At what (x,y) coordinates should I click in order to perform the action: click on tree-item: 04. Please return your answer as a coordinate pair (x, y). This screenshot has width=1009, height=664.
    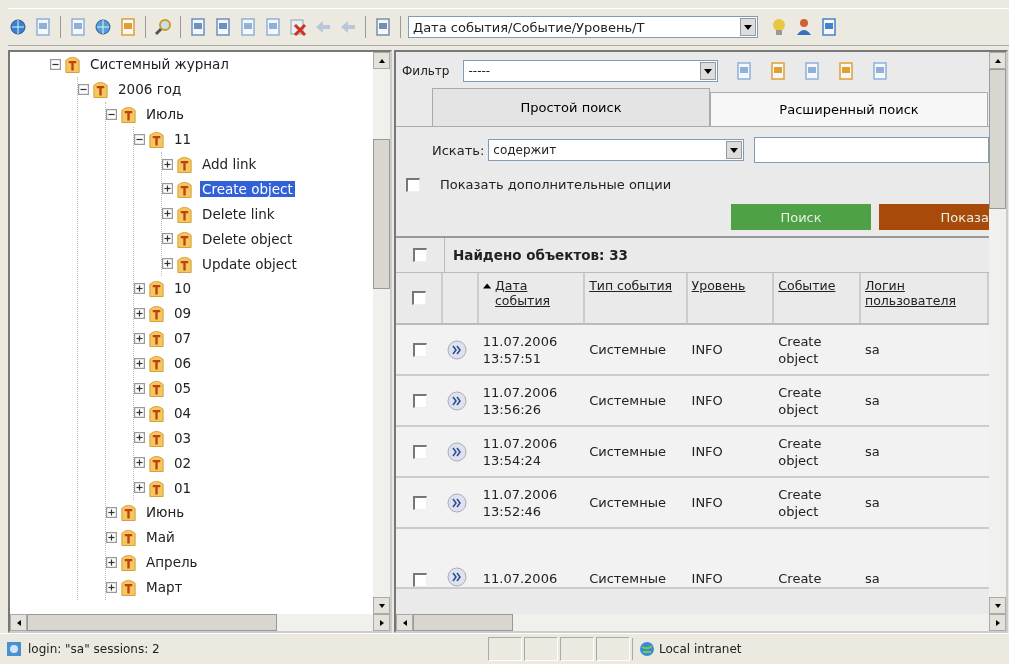
    Looking at the image, I should click on (183, 412).